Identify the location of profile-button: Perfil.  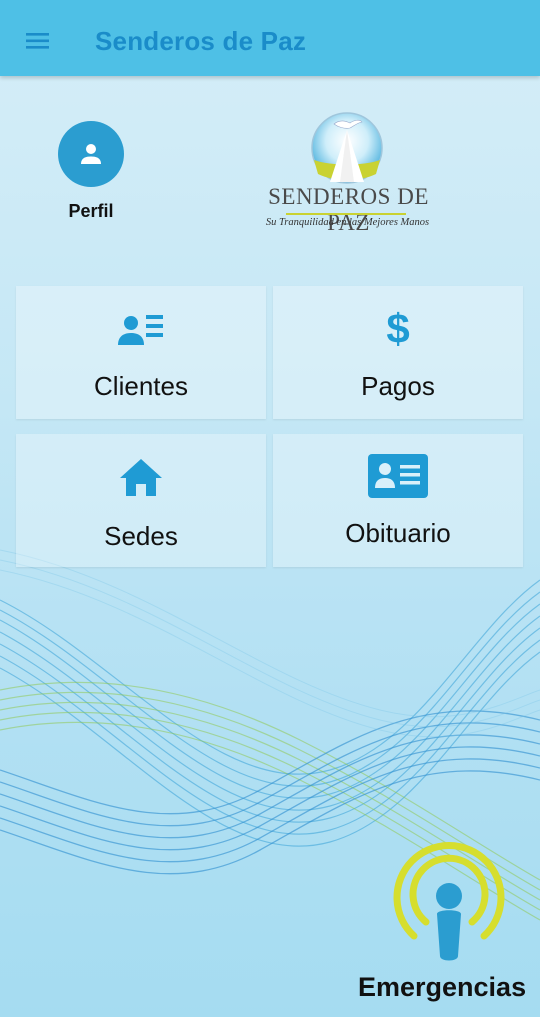
(91, 171).